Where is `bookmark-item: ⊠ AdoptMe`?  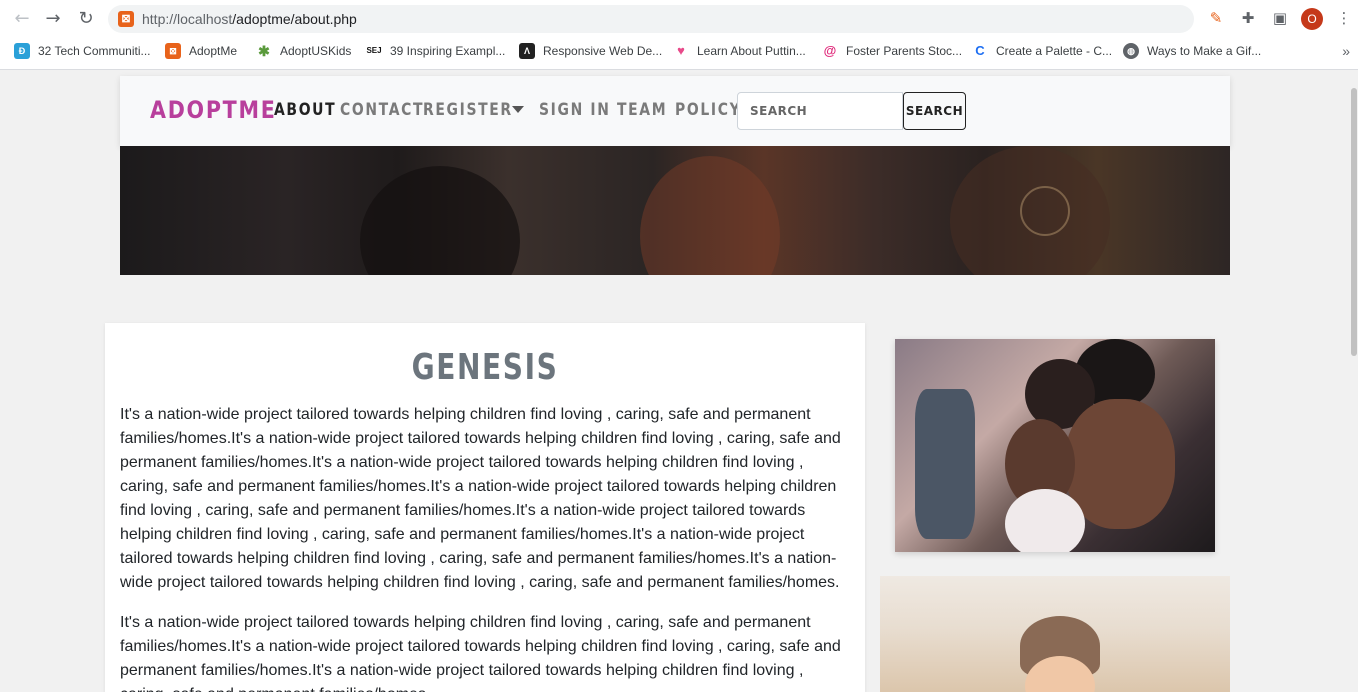
bookmark-item: ⊠ AdoptMe is located at coordinates (201, 51).